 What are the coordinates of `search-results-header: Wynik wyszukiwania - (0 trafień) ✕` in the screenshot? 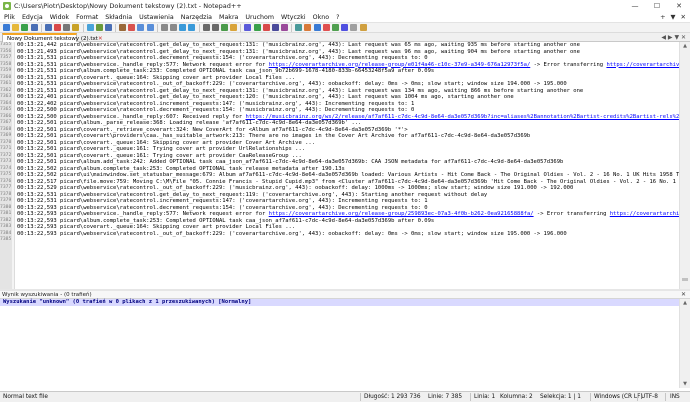 It's located at (345, 295).